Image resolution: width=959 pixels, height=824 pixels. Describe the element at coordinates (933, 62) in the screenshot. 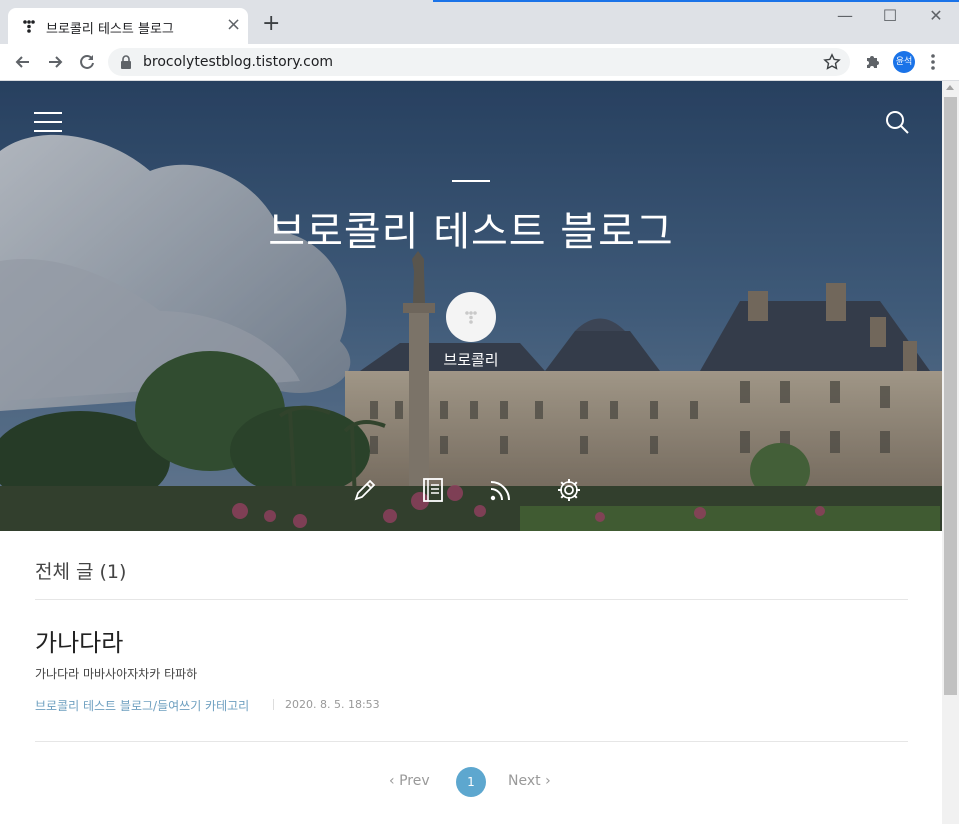

I see `more-menu-icon` at that location.